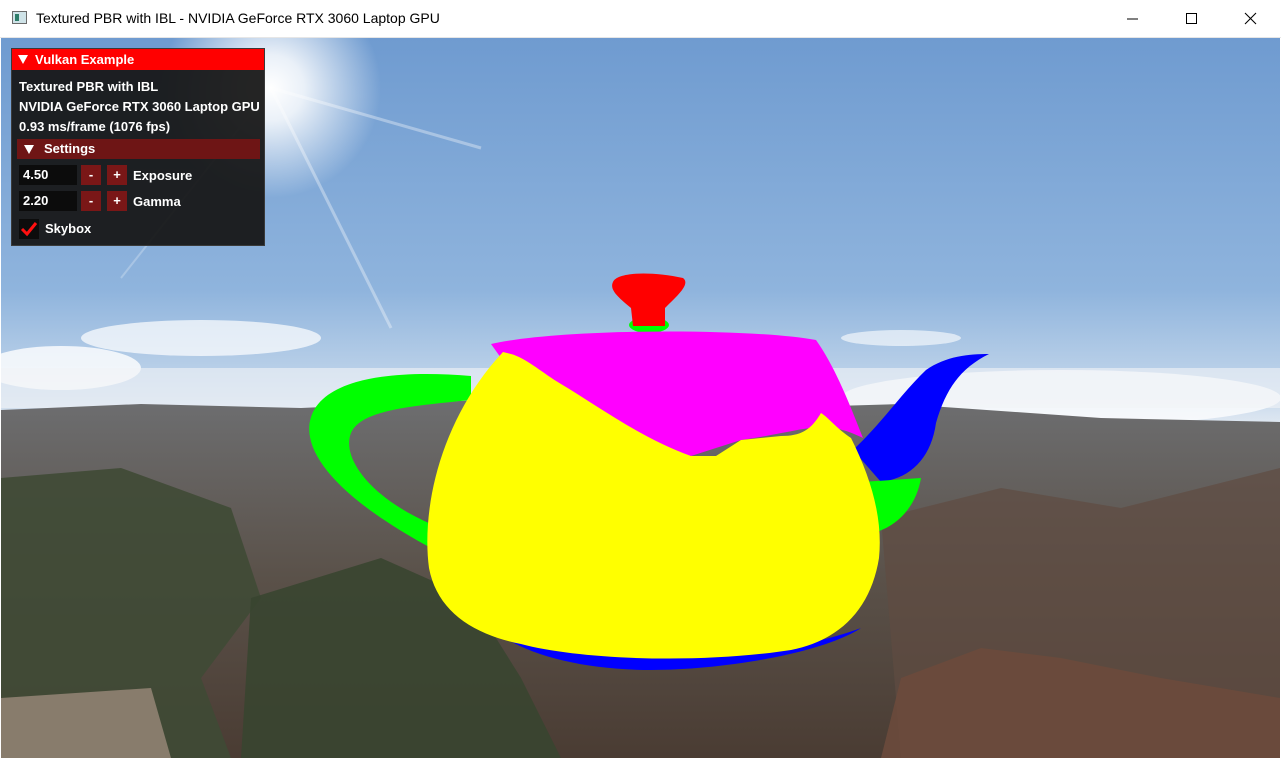 The height and width of the screenshot is (759, 1281). What do you see at coordinates (68, 228) in the screenshot?
I see `skybox-label: Skybox` at bounding box center [68, 228].